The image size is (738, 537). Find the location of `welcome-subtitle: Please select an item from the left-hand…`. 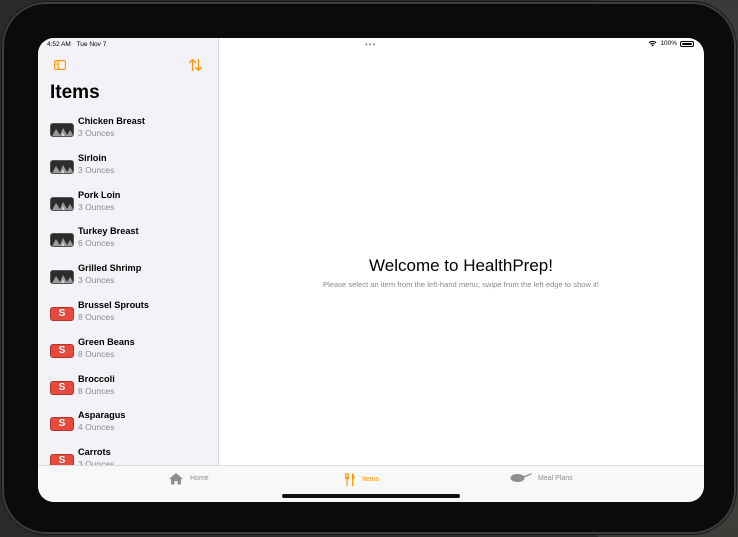

welcome-subtitle: Please select an item from the left-hand… is located at coordinates (461, 284).